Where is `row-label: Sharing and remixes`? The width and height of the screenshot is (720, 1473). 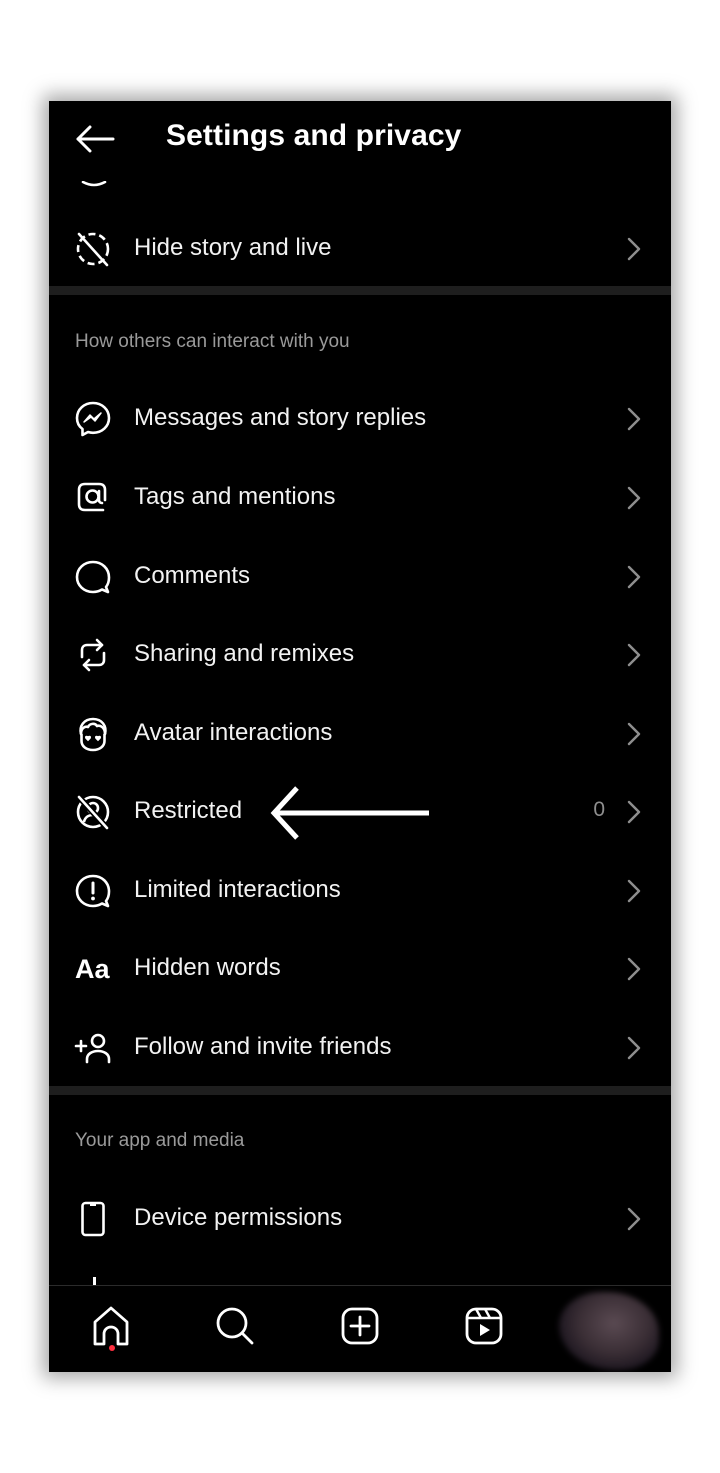 row-label: Sharing and remixes is located at coordinates (244, 653).